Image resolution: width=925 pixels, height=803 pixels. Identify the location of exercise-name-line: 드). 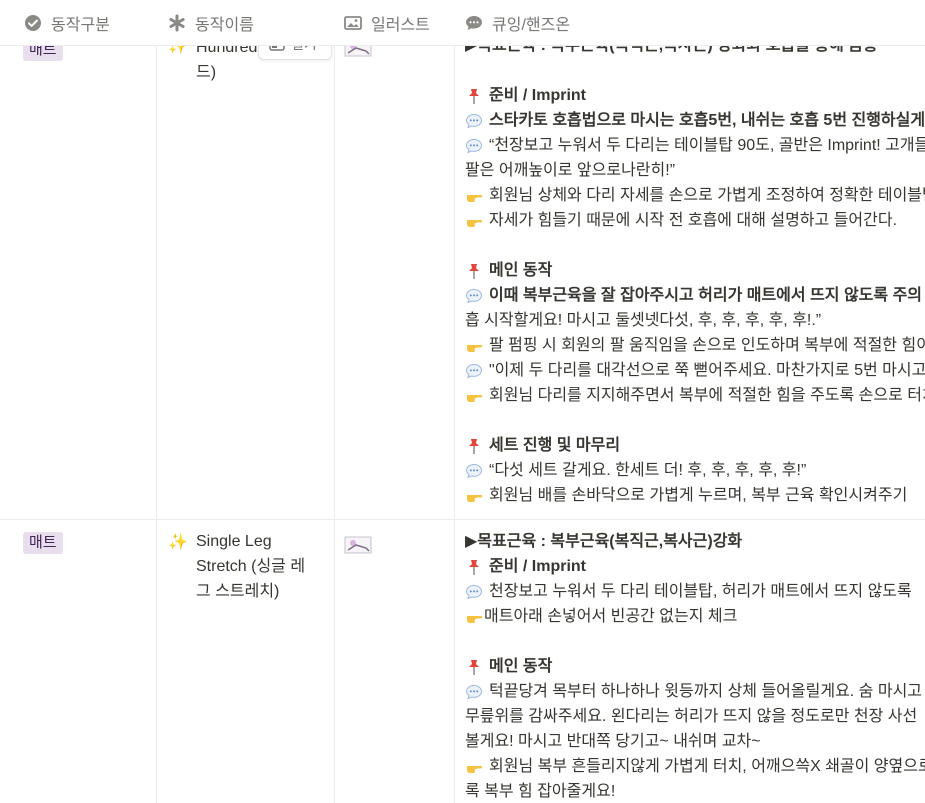
(206, 72).